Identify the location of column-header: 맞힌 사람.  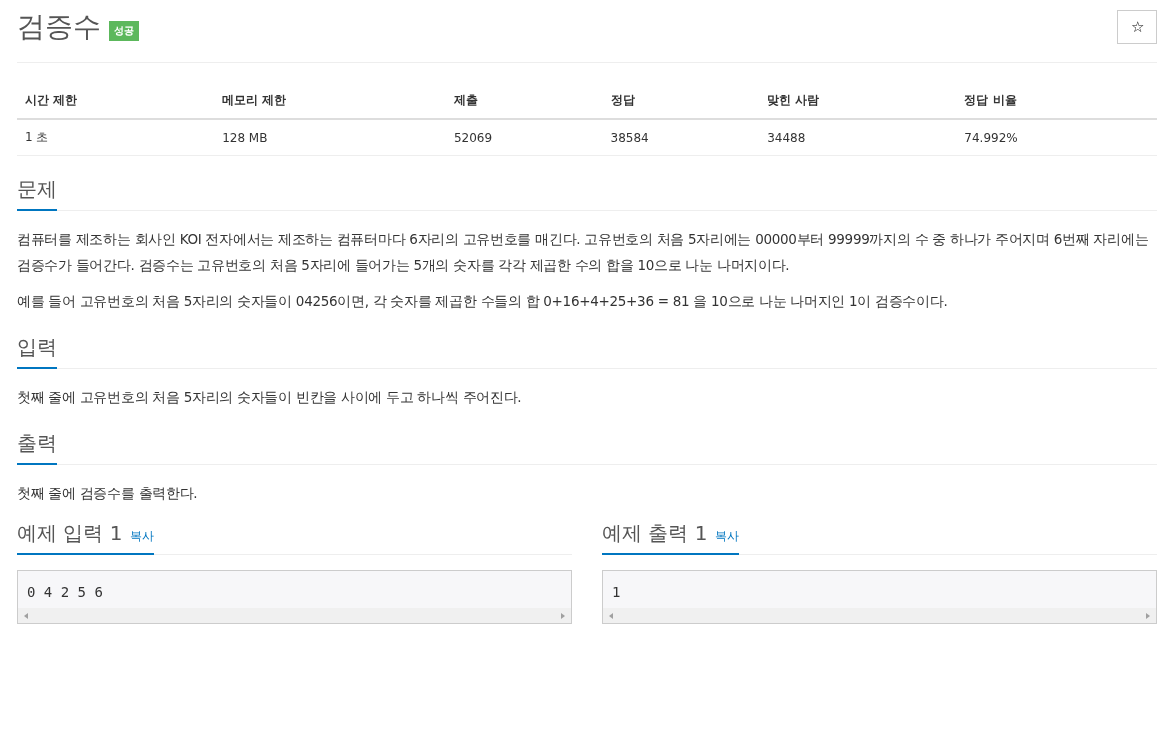
(858, 101).